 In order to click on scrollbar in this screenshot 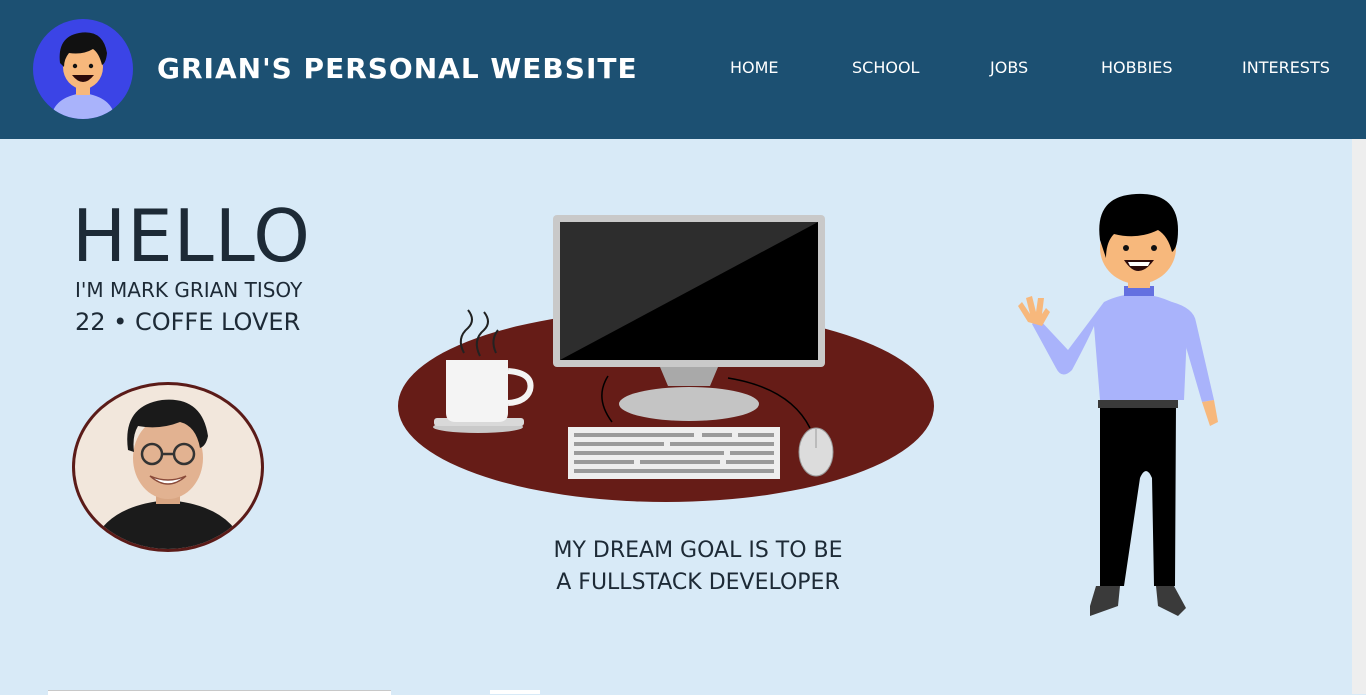, I will do `click(1359, 416)`.